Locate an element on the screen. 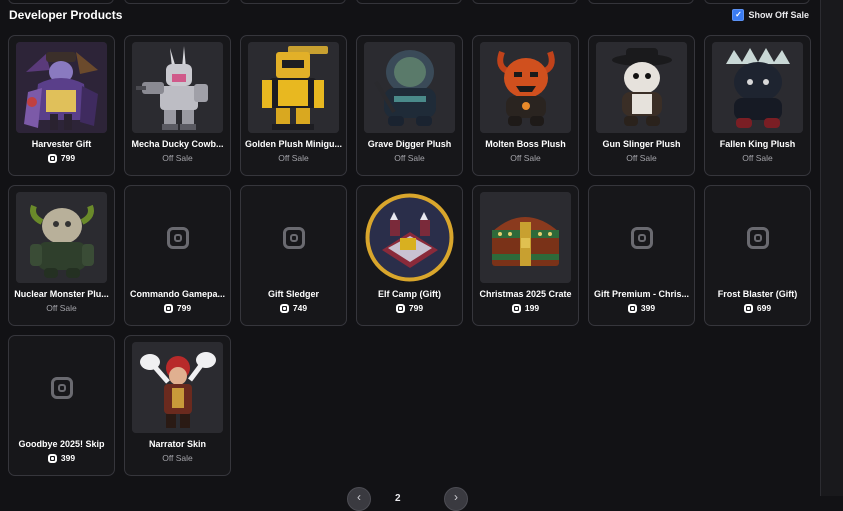 The image size is (843, 511). nuclear-monster-plush-thumbnail is located at coordinates (61, 237).